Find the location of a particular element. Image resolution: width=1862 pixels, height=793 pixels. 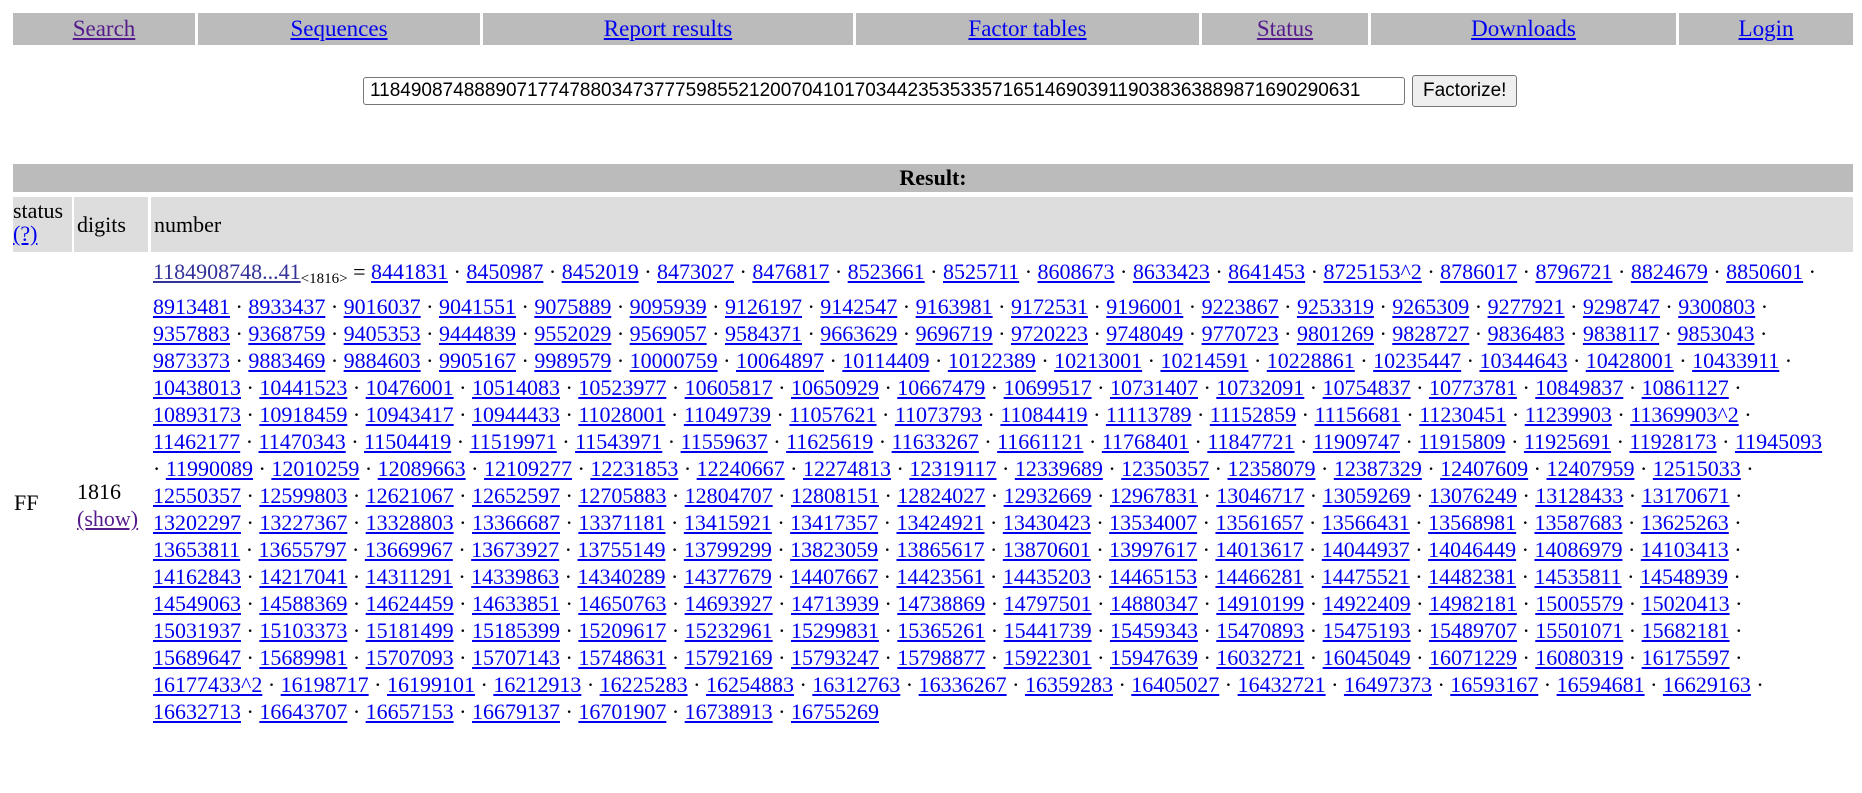

factor-link: 9095939 is located at coordinates (668, 306).